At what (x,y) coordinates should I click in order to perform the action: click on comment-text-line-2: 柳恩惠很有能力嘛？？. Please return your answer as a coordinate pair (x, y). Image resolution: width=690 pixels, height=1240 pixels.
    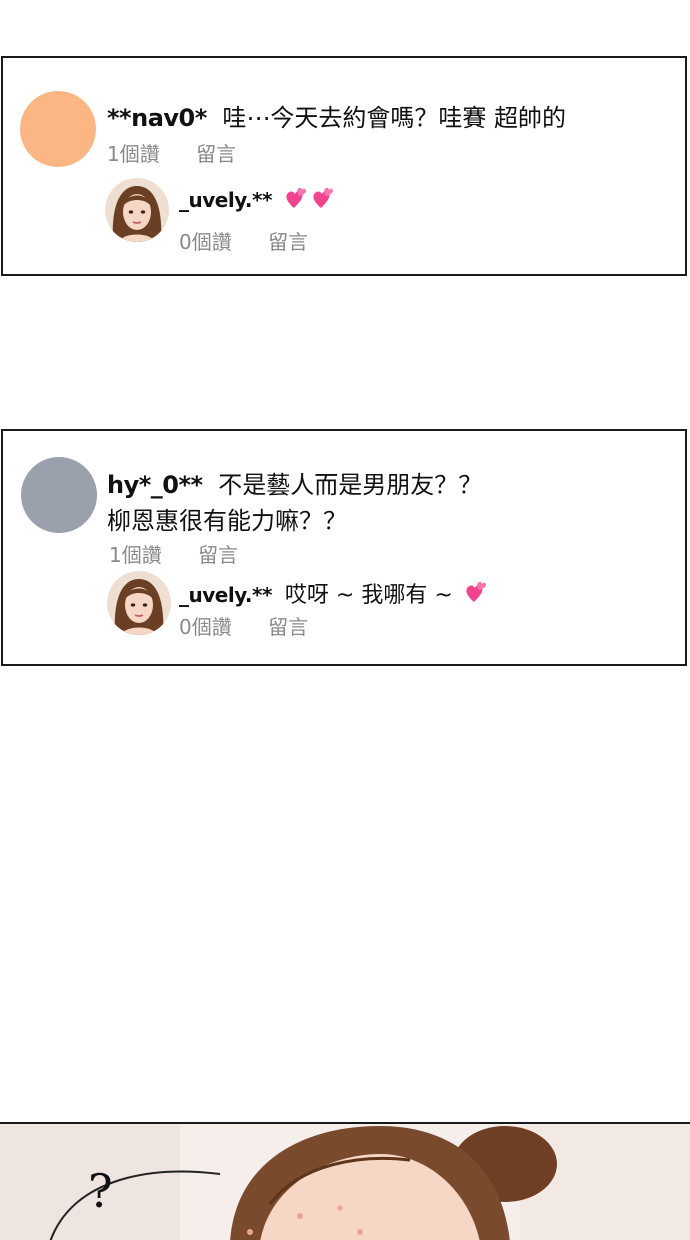
    Looking at the image, I should click on (227, 521).